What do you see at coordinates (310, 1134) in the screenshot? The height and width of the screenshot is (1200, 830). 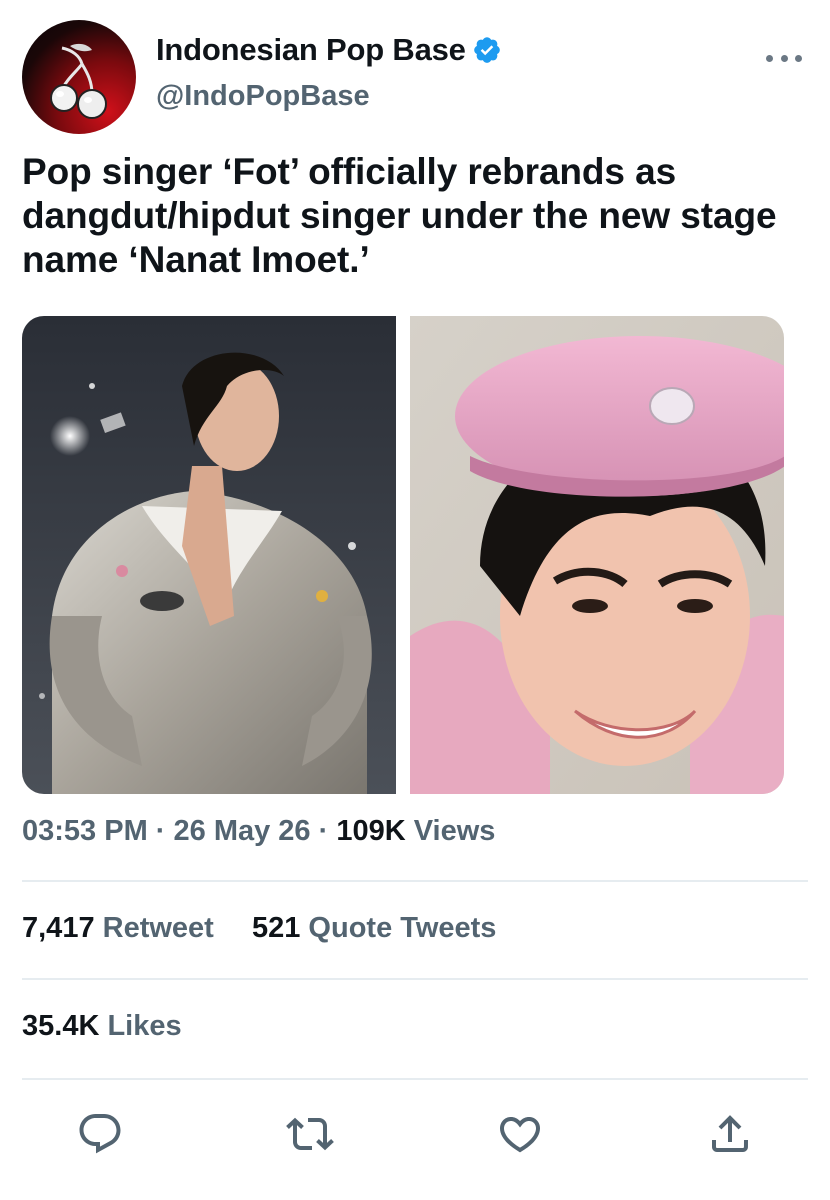 I see `retweet-icon` at bounding box center [310, 1134].